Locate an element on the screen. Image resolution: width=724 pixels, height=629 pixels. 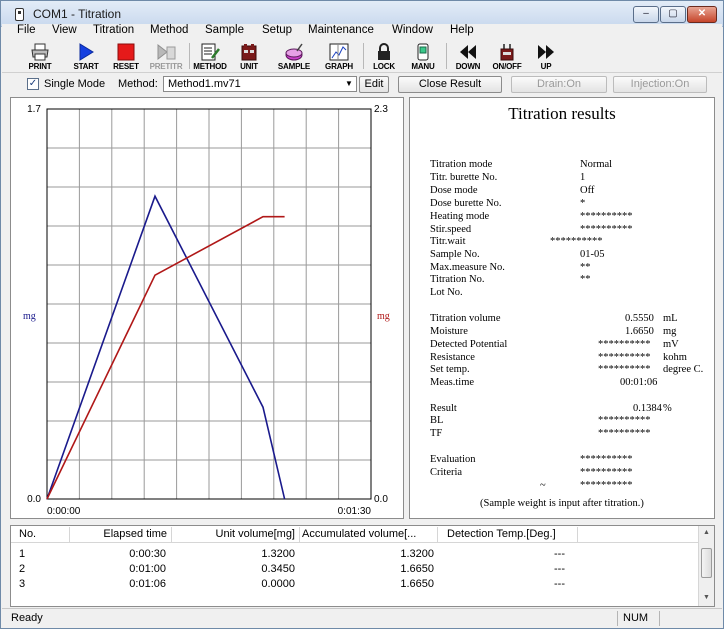
up-button: UP is located at coordinates (546, 56).